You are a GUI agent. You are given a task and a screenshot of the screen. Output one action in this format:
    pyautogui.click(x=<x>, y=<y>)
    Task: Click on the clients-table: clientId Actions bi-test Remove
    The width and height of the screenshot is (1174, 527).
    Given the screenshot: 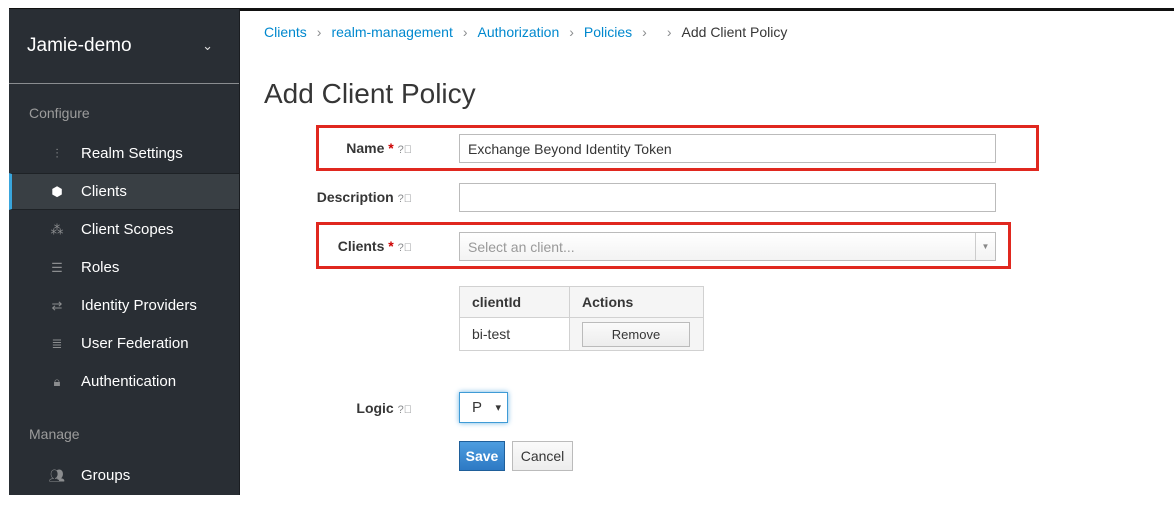 What is the action you would take?
    pyautogui.click(x=581, y=318)
    